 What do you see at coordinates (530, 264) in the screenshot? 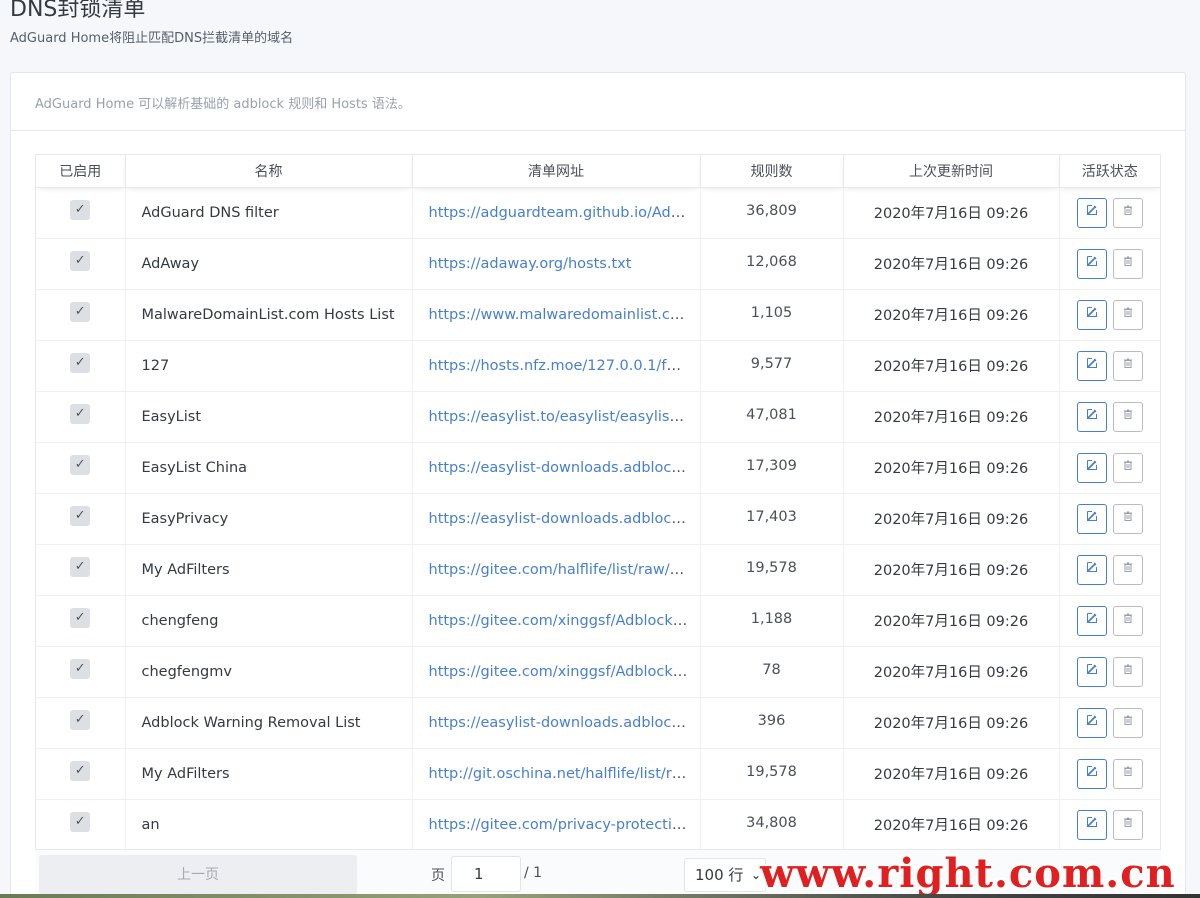
I see `filter-url-link: https://adaway.org/hosts.txt` at bounding box center [530, 264].